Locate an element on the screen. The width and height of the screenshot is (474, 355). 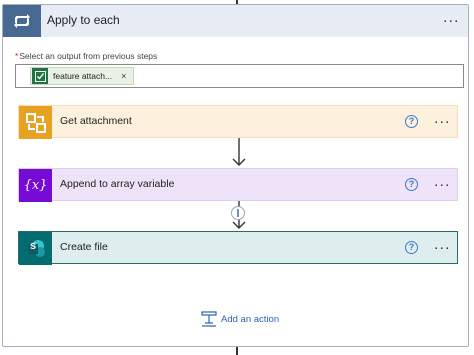
required-asterisk: * is located at coordinates (17, 56).